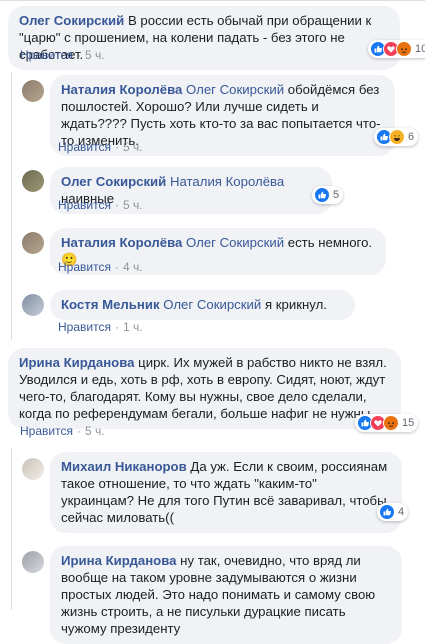 Image resolution: width=425 pixels, height=644 pixels. What do you see at coordinates (295, 304) in the screenshot?
I see `comment-text: я крикнул.` at bounding box center [295, 304].